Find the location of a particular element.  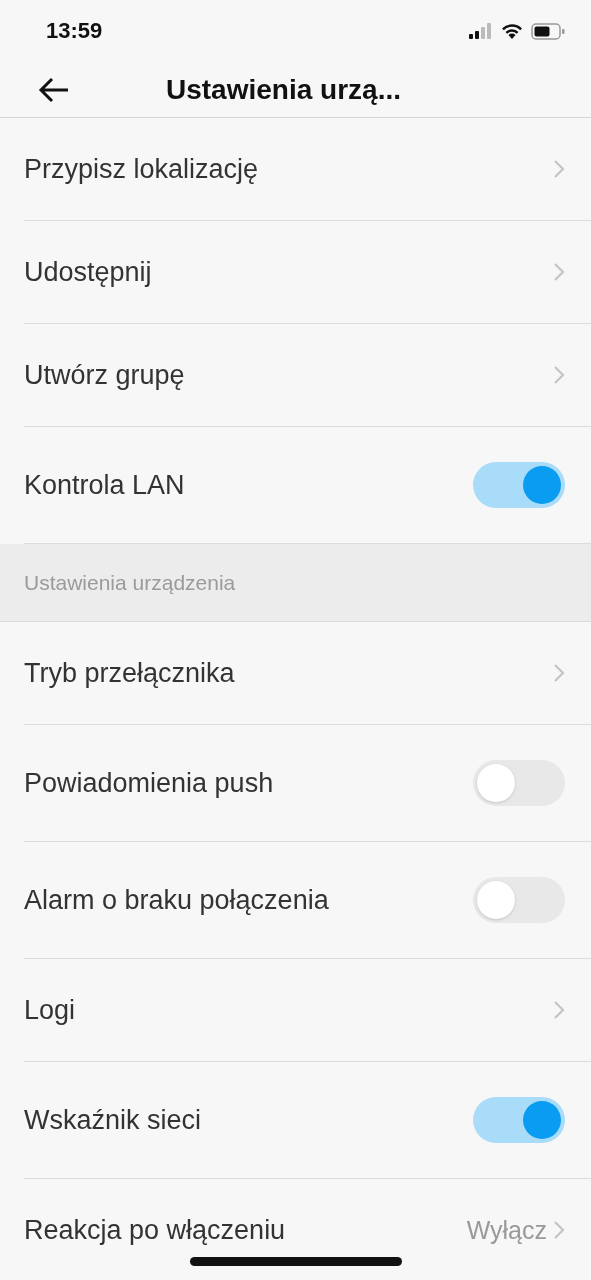

section-title: Ustawienia urządzenia is located at coordinates (130, 582).